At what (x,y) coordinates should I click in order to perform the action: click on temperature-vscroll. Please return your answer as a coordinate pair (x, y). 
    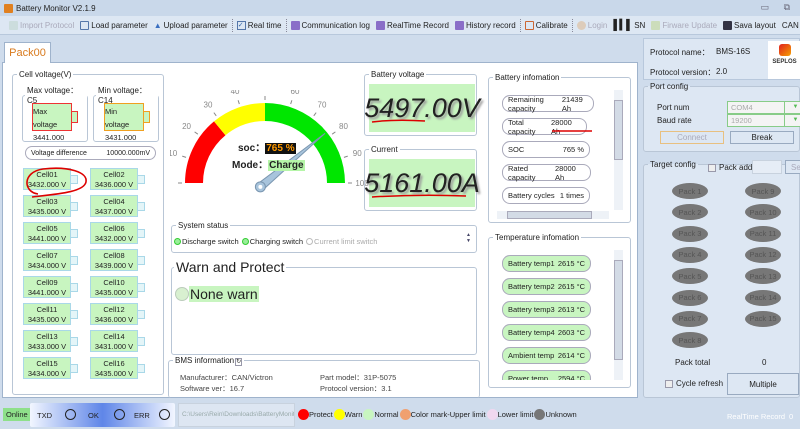
    Looking at the image, I should click on (618, 315).